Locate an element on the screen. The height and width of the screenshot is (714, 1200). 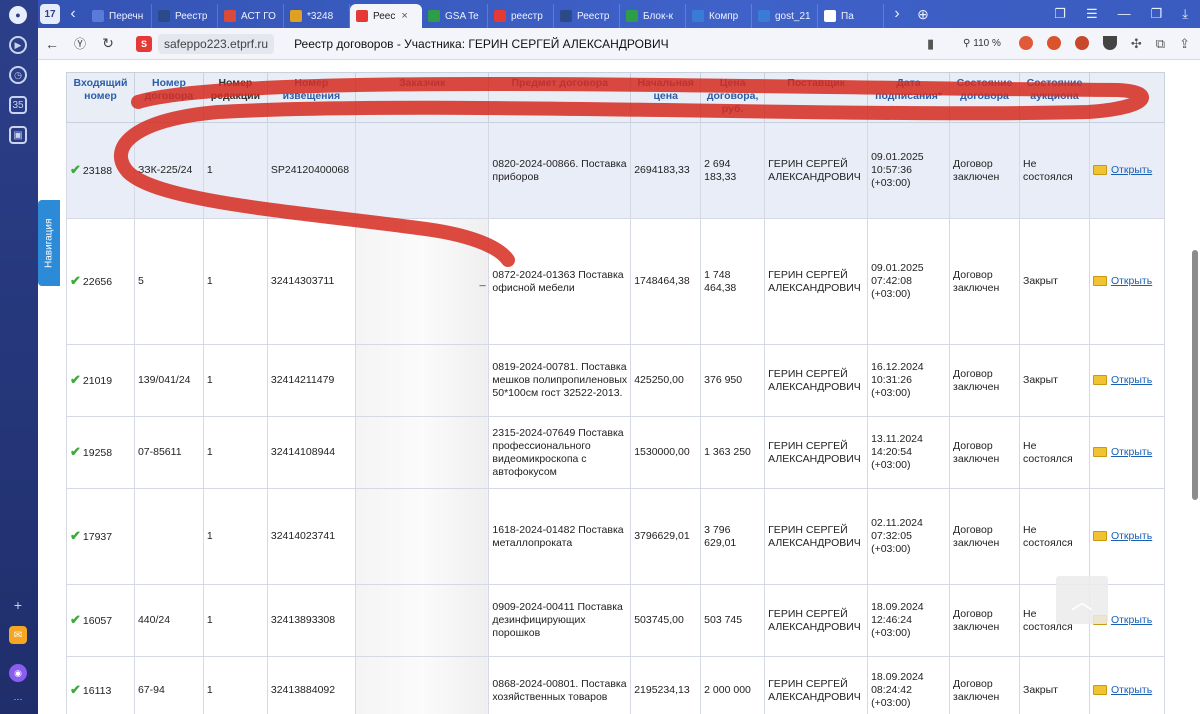
incoming-number-cell: ✔ 16113 is located at coordinates (100, 685).